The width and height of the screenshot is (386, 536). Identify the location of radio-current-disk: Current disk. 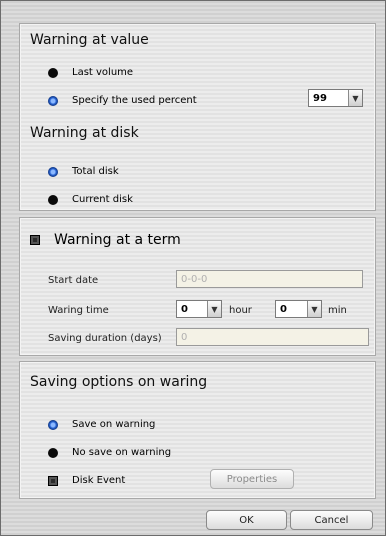
(90, 199).